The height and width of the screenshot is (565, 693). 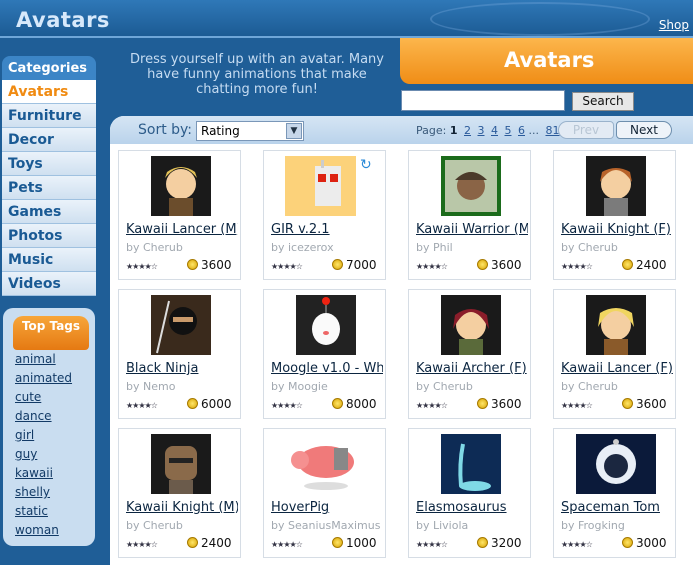 What do you see at coordinates (481, 130) in the screenshot?
I see `page-link: 3` at bounding box center [481, 130].